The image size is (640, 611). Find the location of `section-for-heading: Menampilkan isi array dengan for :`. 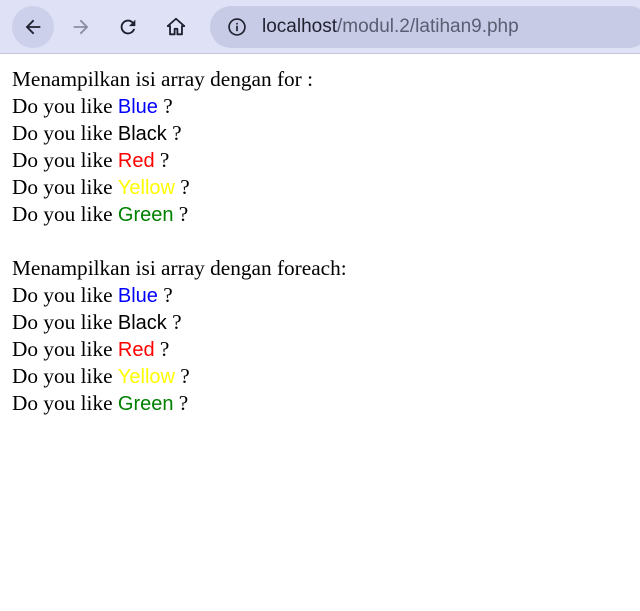

section-for-heading: Menampilkan isi array dengan for : is located at coordinates (163, 79).